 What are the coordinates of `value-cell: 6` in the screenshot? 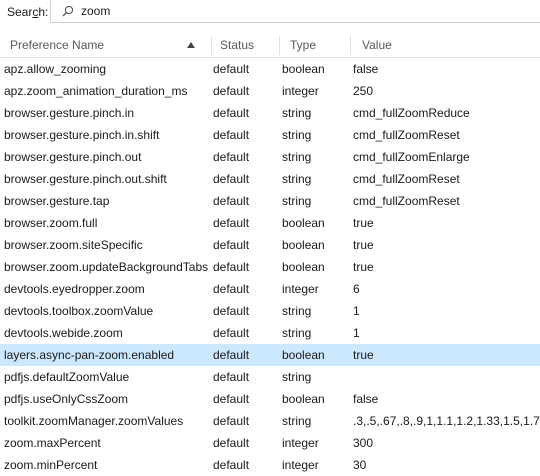 It's located at (356, 289).